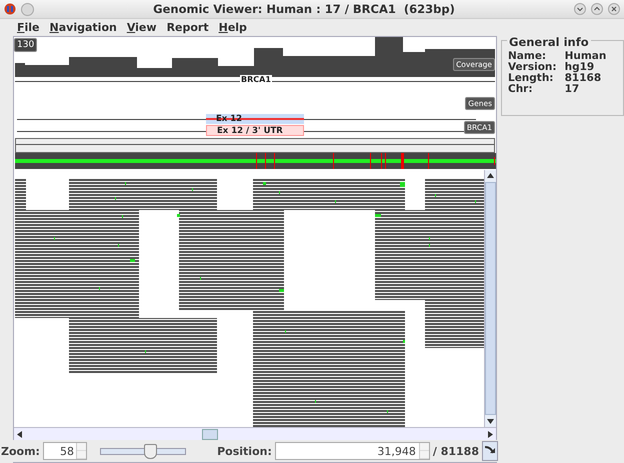  Describe the element at coordinates (256, 79) in the screenshot. I see `gene-label: BRCA1` at that location.